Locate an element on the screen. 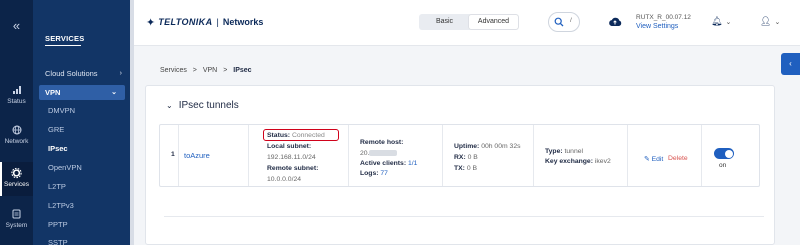  menu-subitem-dmvpn: DMVPN is located at coordinates (81, 110).